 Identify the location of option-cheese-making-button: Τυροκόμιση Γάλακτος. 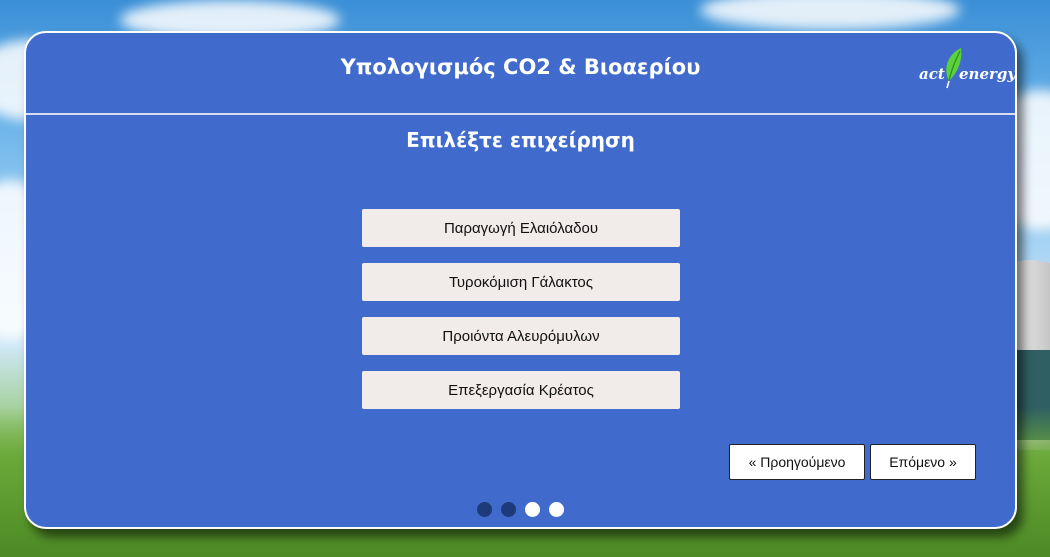
(521, 282).